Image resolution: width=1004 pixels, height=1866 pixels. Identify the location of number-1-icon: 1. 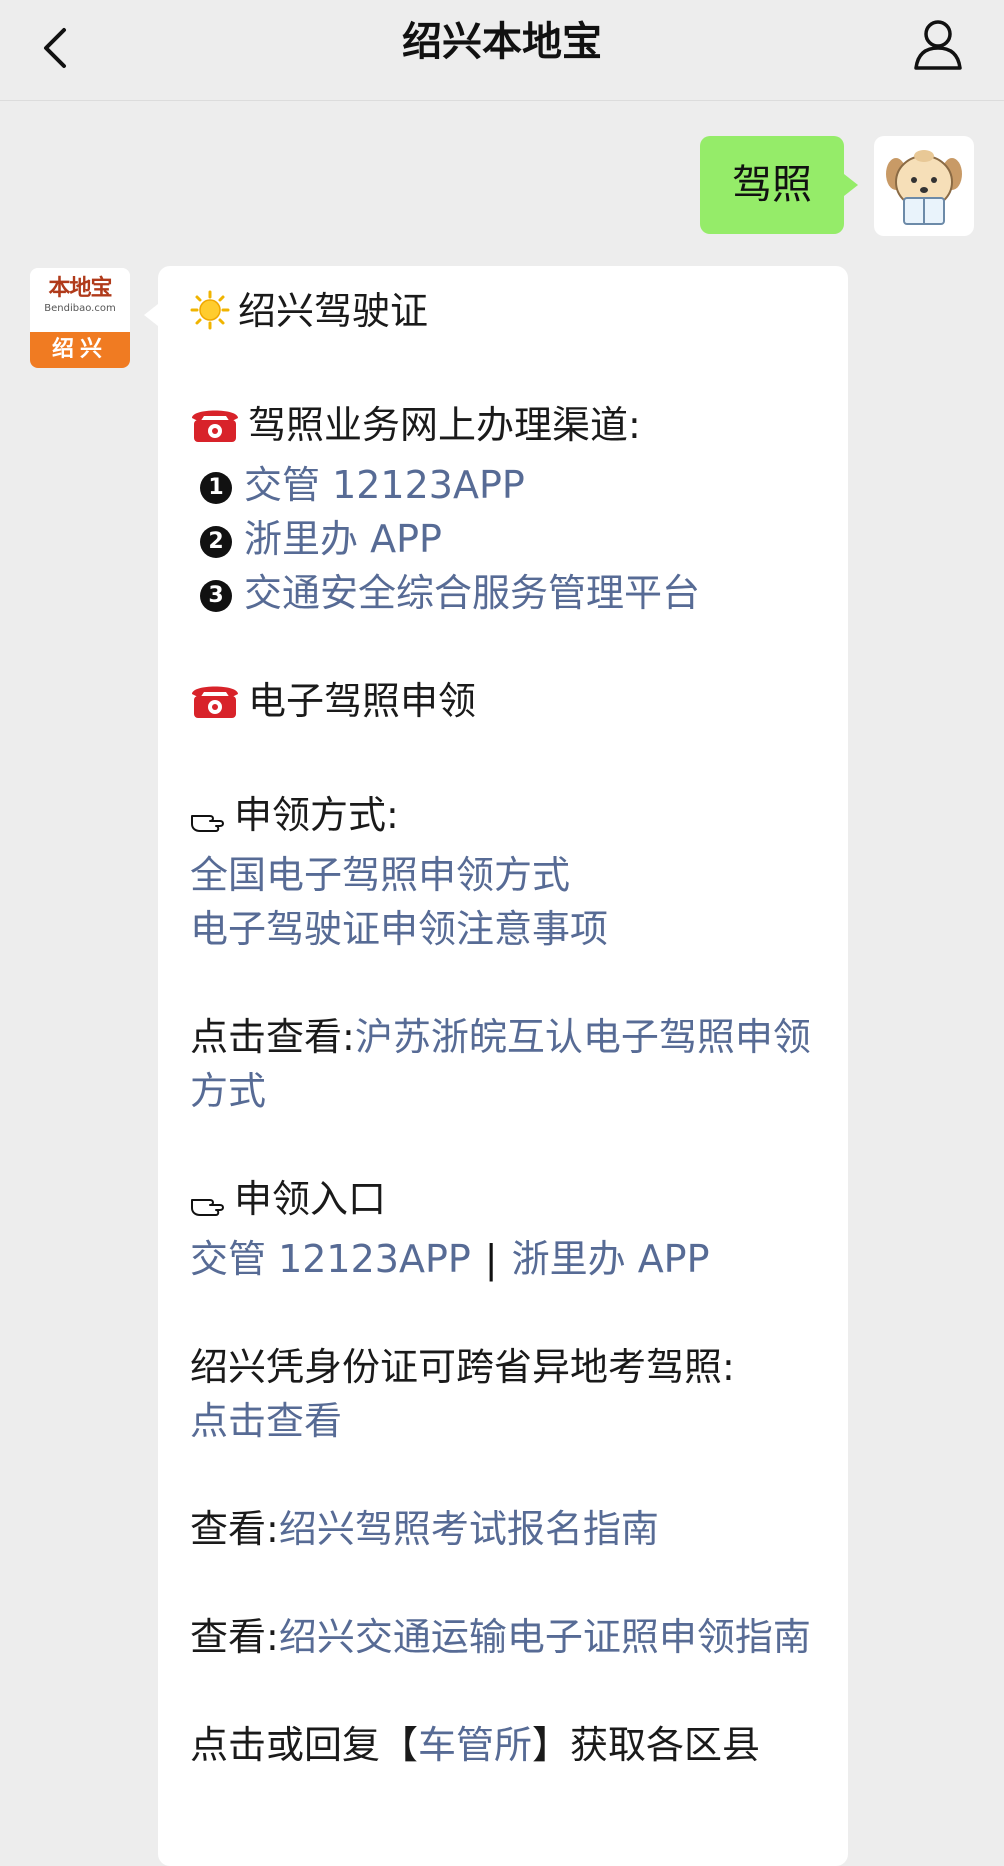
(216, 488).